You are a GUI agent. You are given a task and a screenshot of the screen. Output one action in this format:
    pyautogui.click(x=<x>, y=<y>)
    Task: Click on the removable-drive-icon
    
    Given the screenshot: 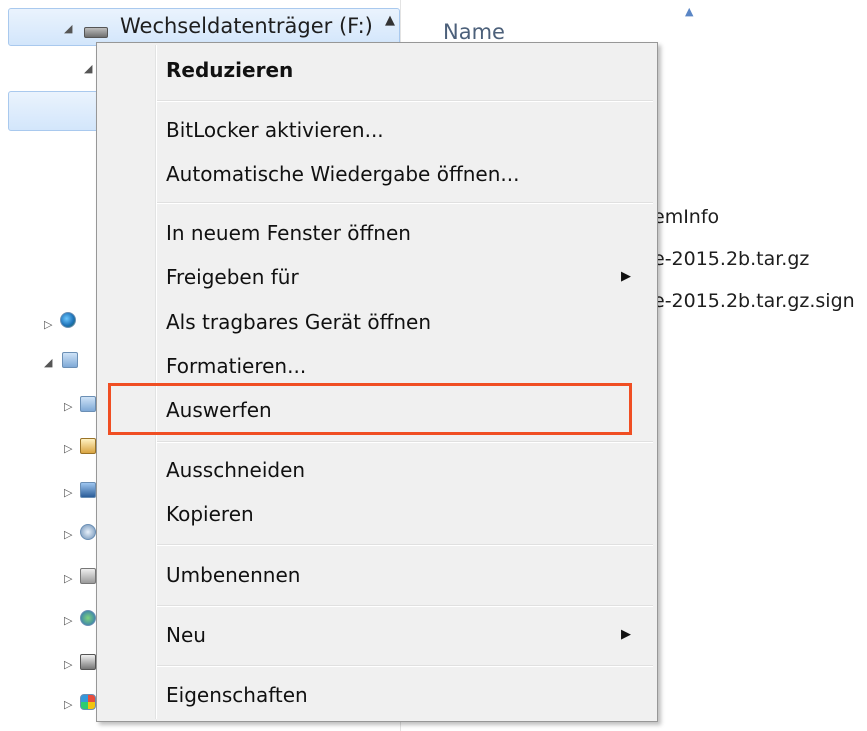 What is the action you would take?
    pyautogui.click(x=96, y=32)
    